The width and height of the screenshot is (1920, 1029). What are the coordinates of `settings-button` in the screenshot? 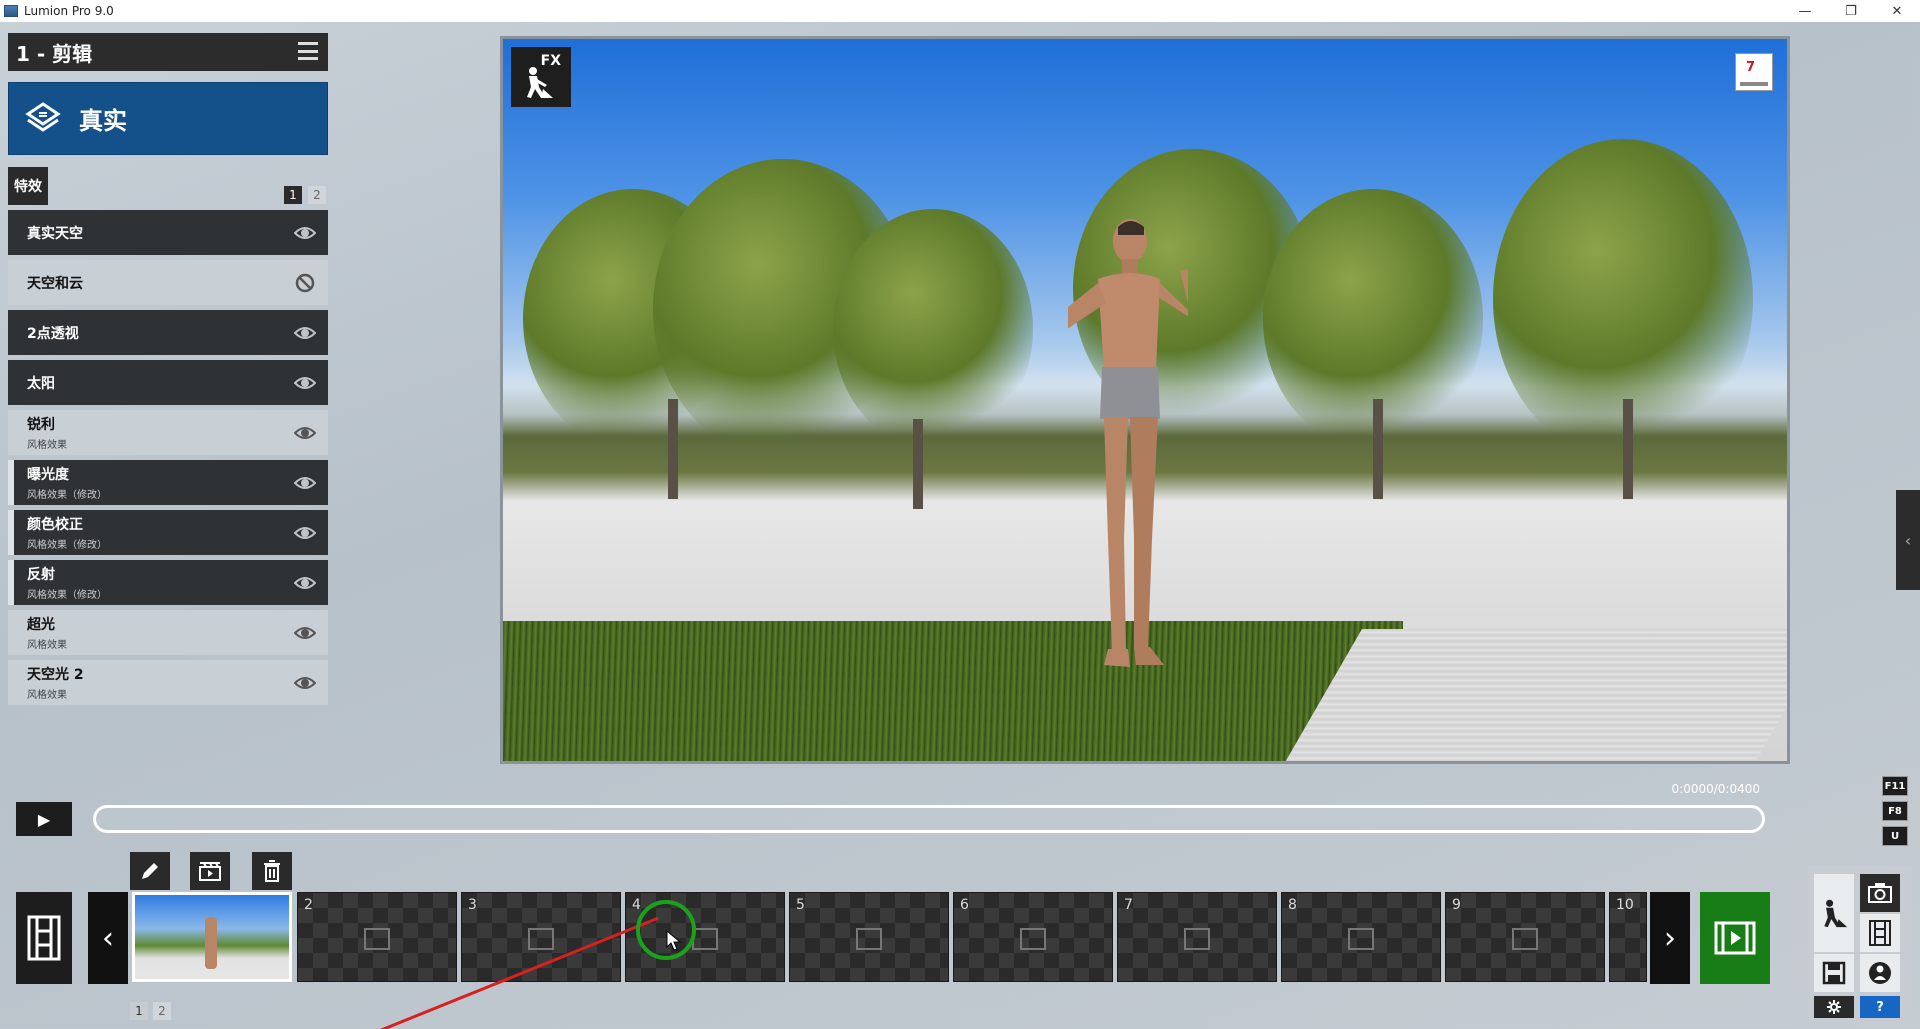 It's located at (1834, 1007).